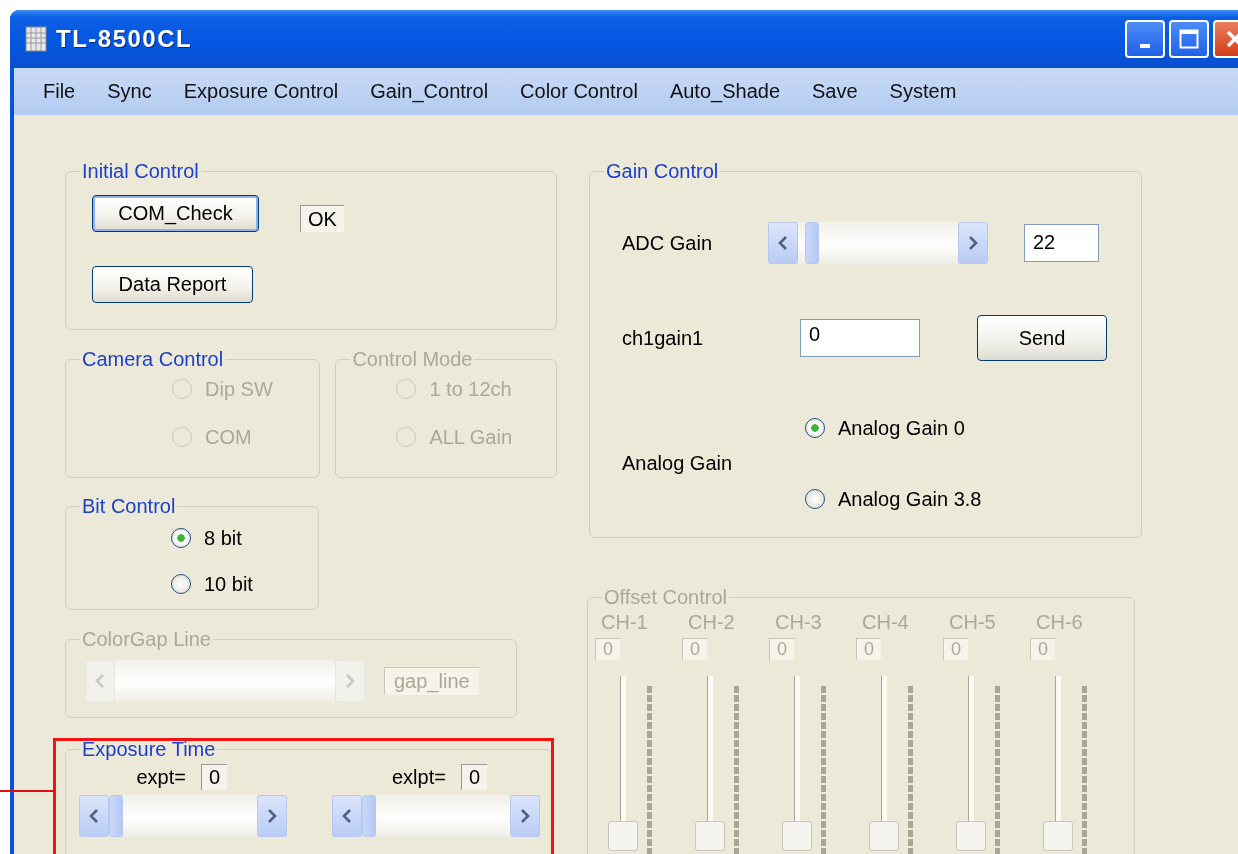  What do you see at coordinates (322, 218) in the screenshot?
I see `status-field: OK` at bounding box center [322, 218].